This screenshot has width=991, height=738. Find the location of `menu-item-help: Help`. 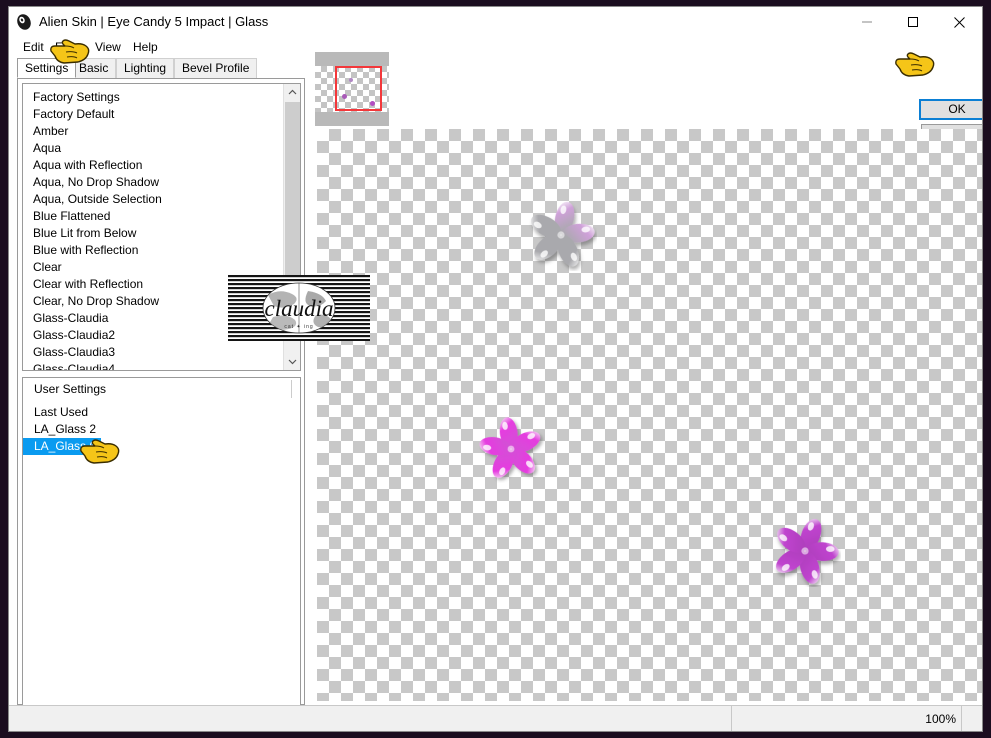

menu-item-help: Help is located at coordinates (145, 47).